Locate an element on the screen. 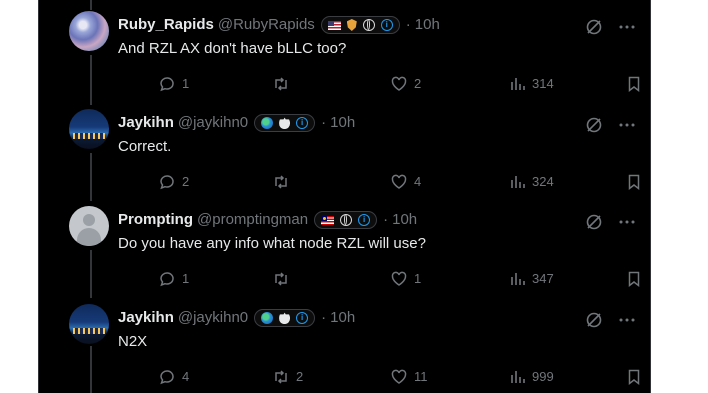  views-button: 324 is located at coordinates (531, 182).